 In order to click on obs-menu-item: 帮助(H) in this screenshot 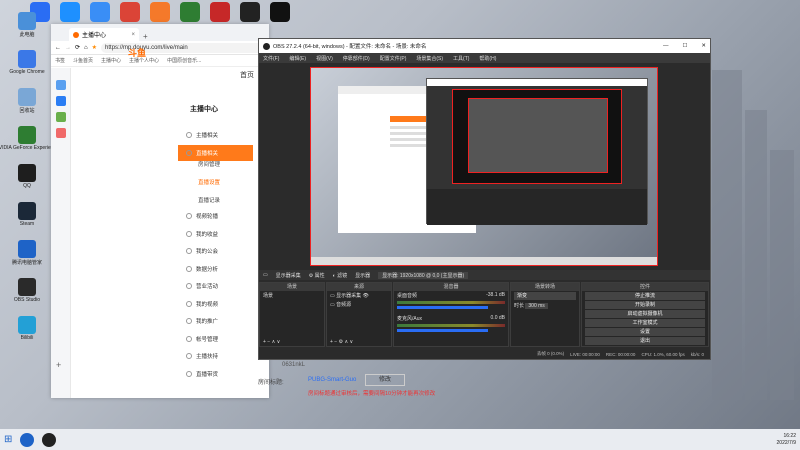, I will do `click(487, 58)`.